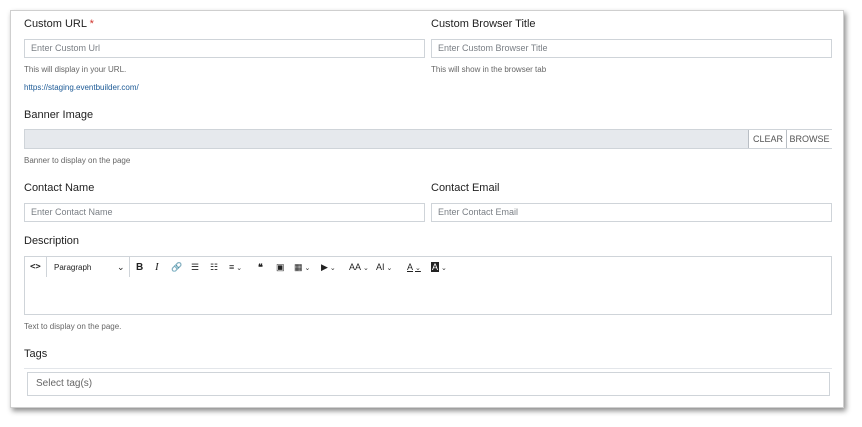 The width and height of the screenshot is (862, 427). I want to click on custom-title-label: Custom Browser Title, so click(483, 24).